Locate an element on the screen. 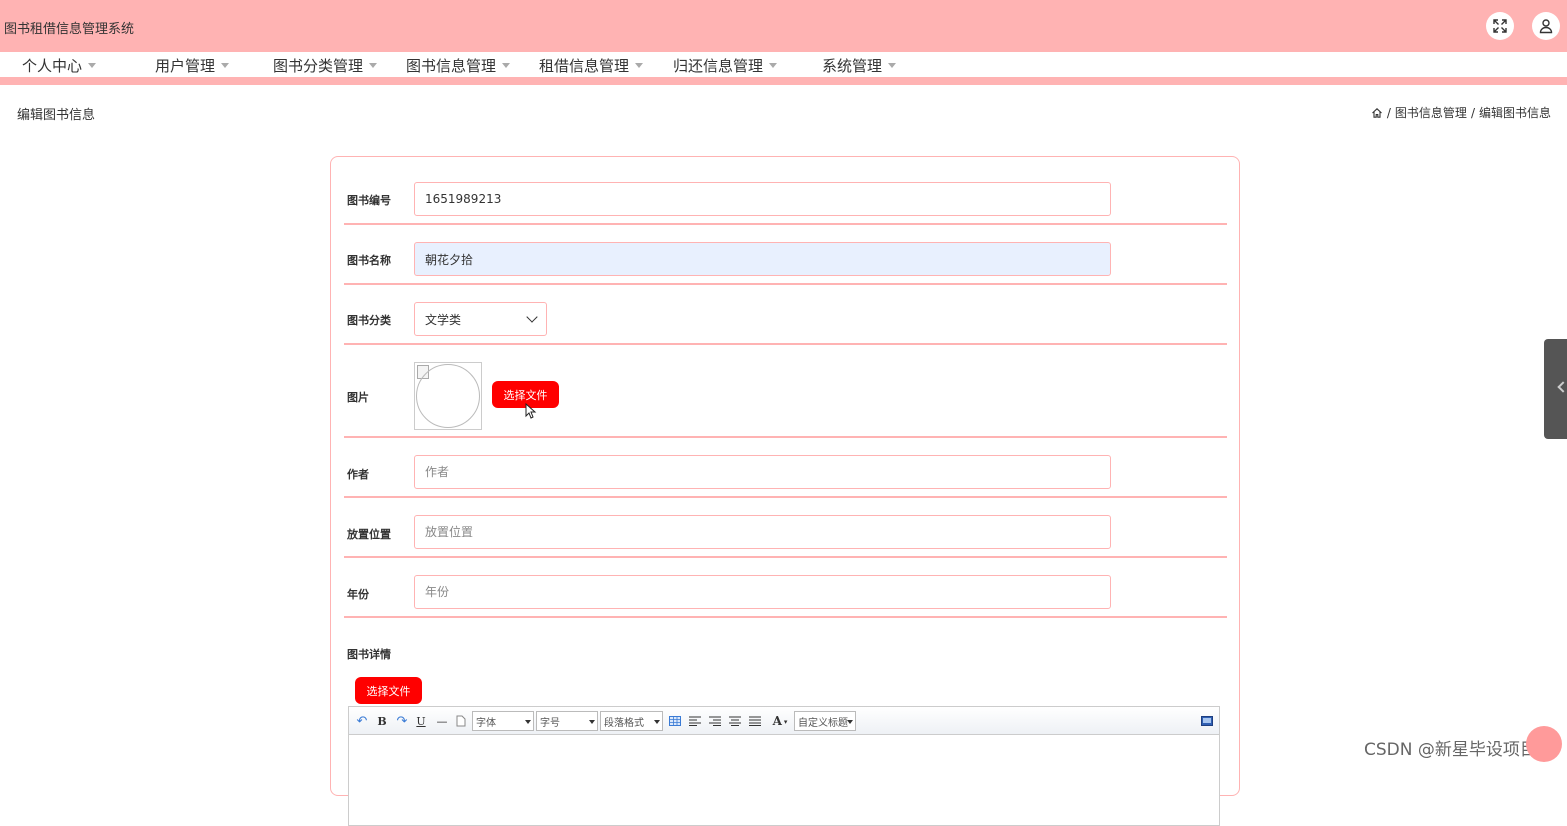 This screenshot has height=826, width=1567. rich-text-editor: ↶ B ↷ U — 字体 字号 段落格式 A ▾ 自定义标题 is located at coordinates (784, 766).